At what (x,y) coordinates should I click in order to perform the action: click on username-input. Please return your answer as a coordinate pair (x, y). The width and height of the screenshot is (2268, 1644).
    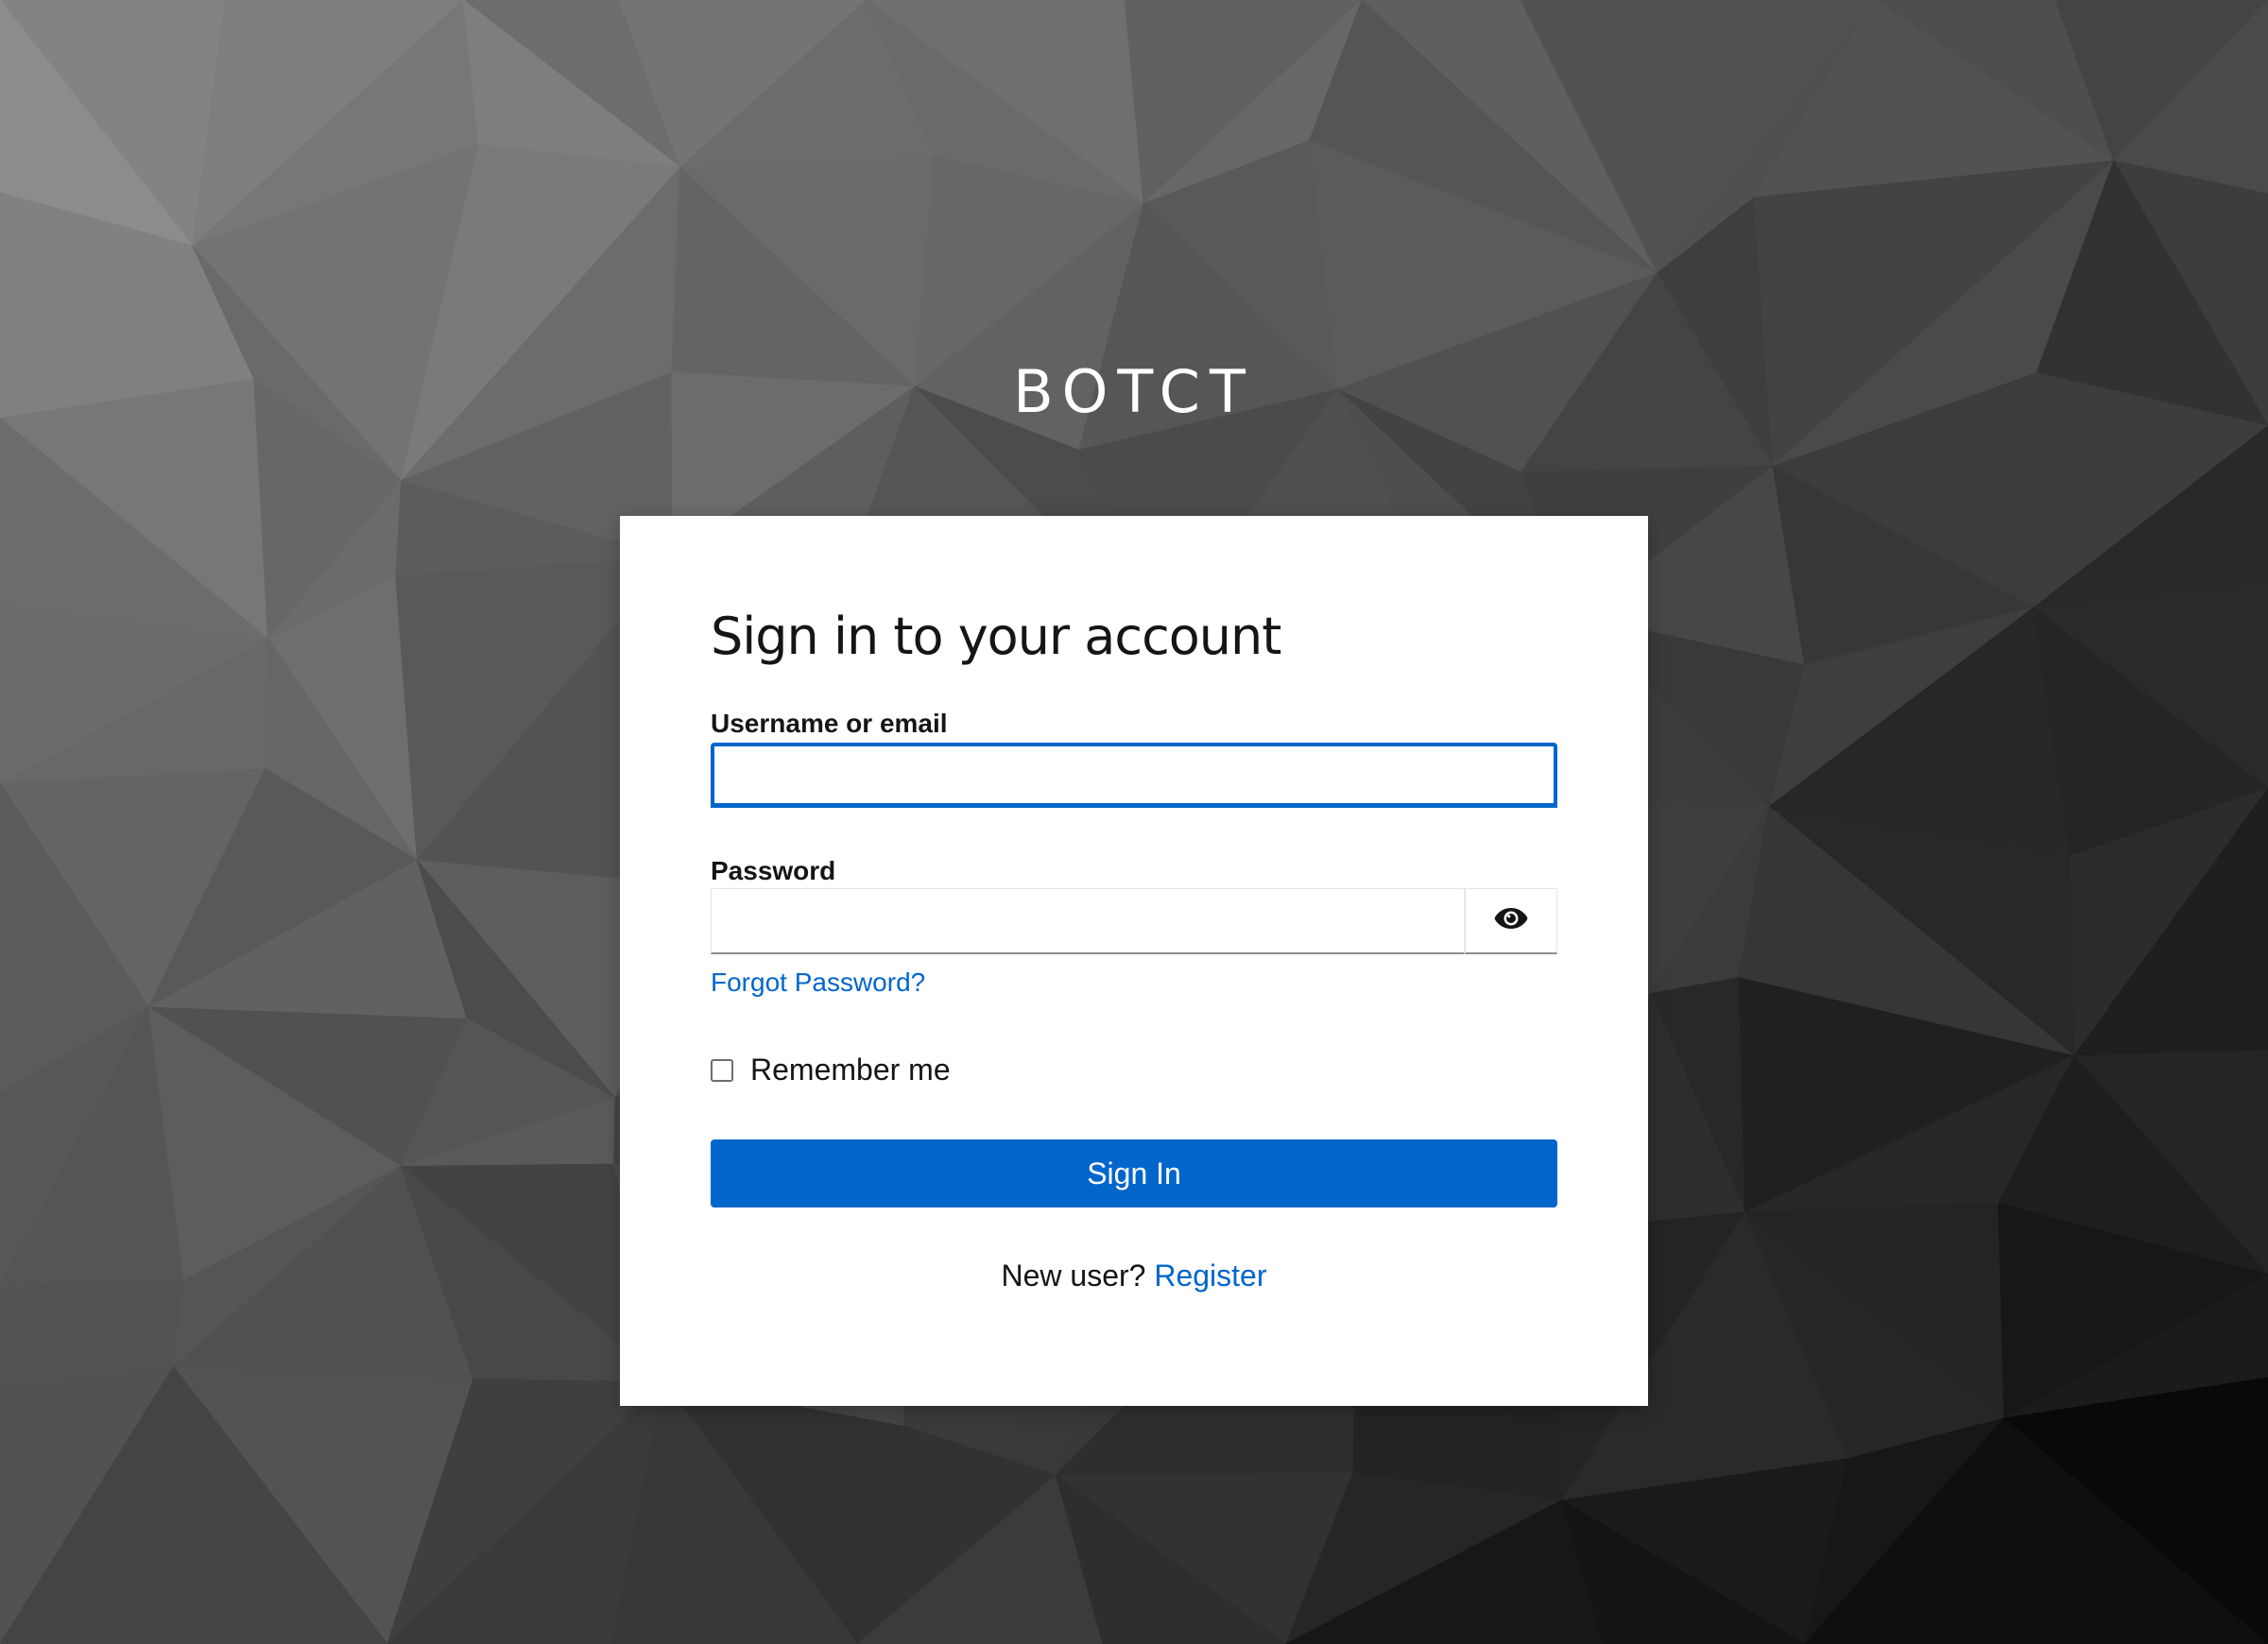
    Looking at the image, I should click on (1134, 775).